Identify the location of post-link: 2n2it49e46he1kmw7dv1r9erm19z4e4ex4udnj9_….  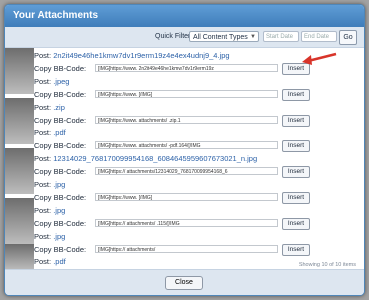
(141, 55).